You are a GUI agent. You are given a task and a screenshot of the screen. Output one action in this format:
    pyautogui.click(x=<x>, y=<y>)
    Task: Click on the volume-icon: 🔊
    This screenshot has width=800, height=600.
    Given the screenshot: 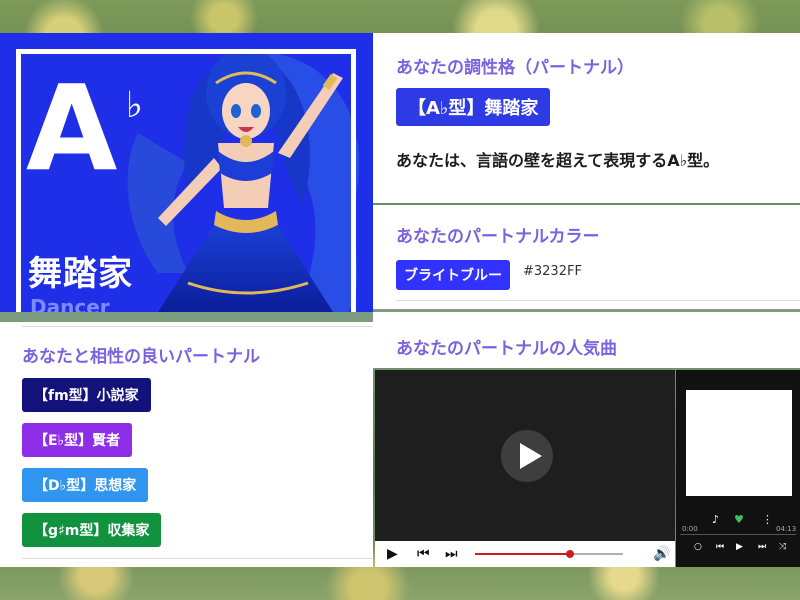 What is the action you would take?
    pyautogui.click(x=661, y=554)
    